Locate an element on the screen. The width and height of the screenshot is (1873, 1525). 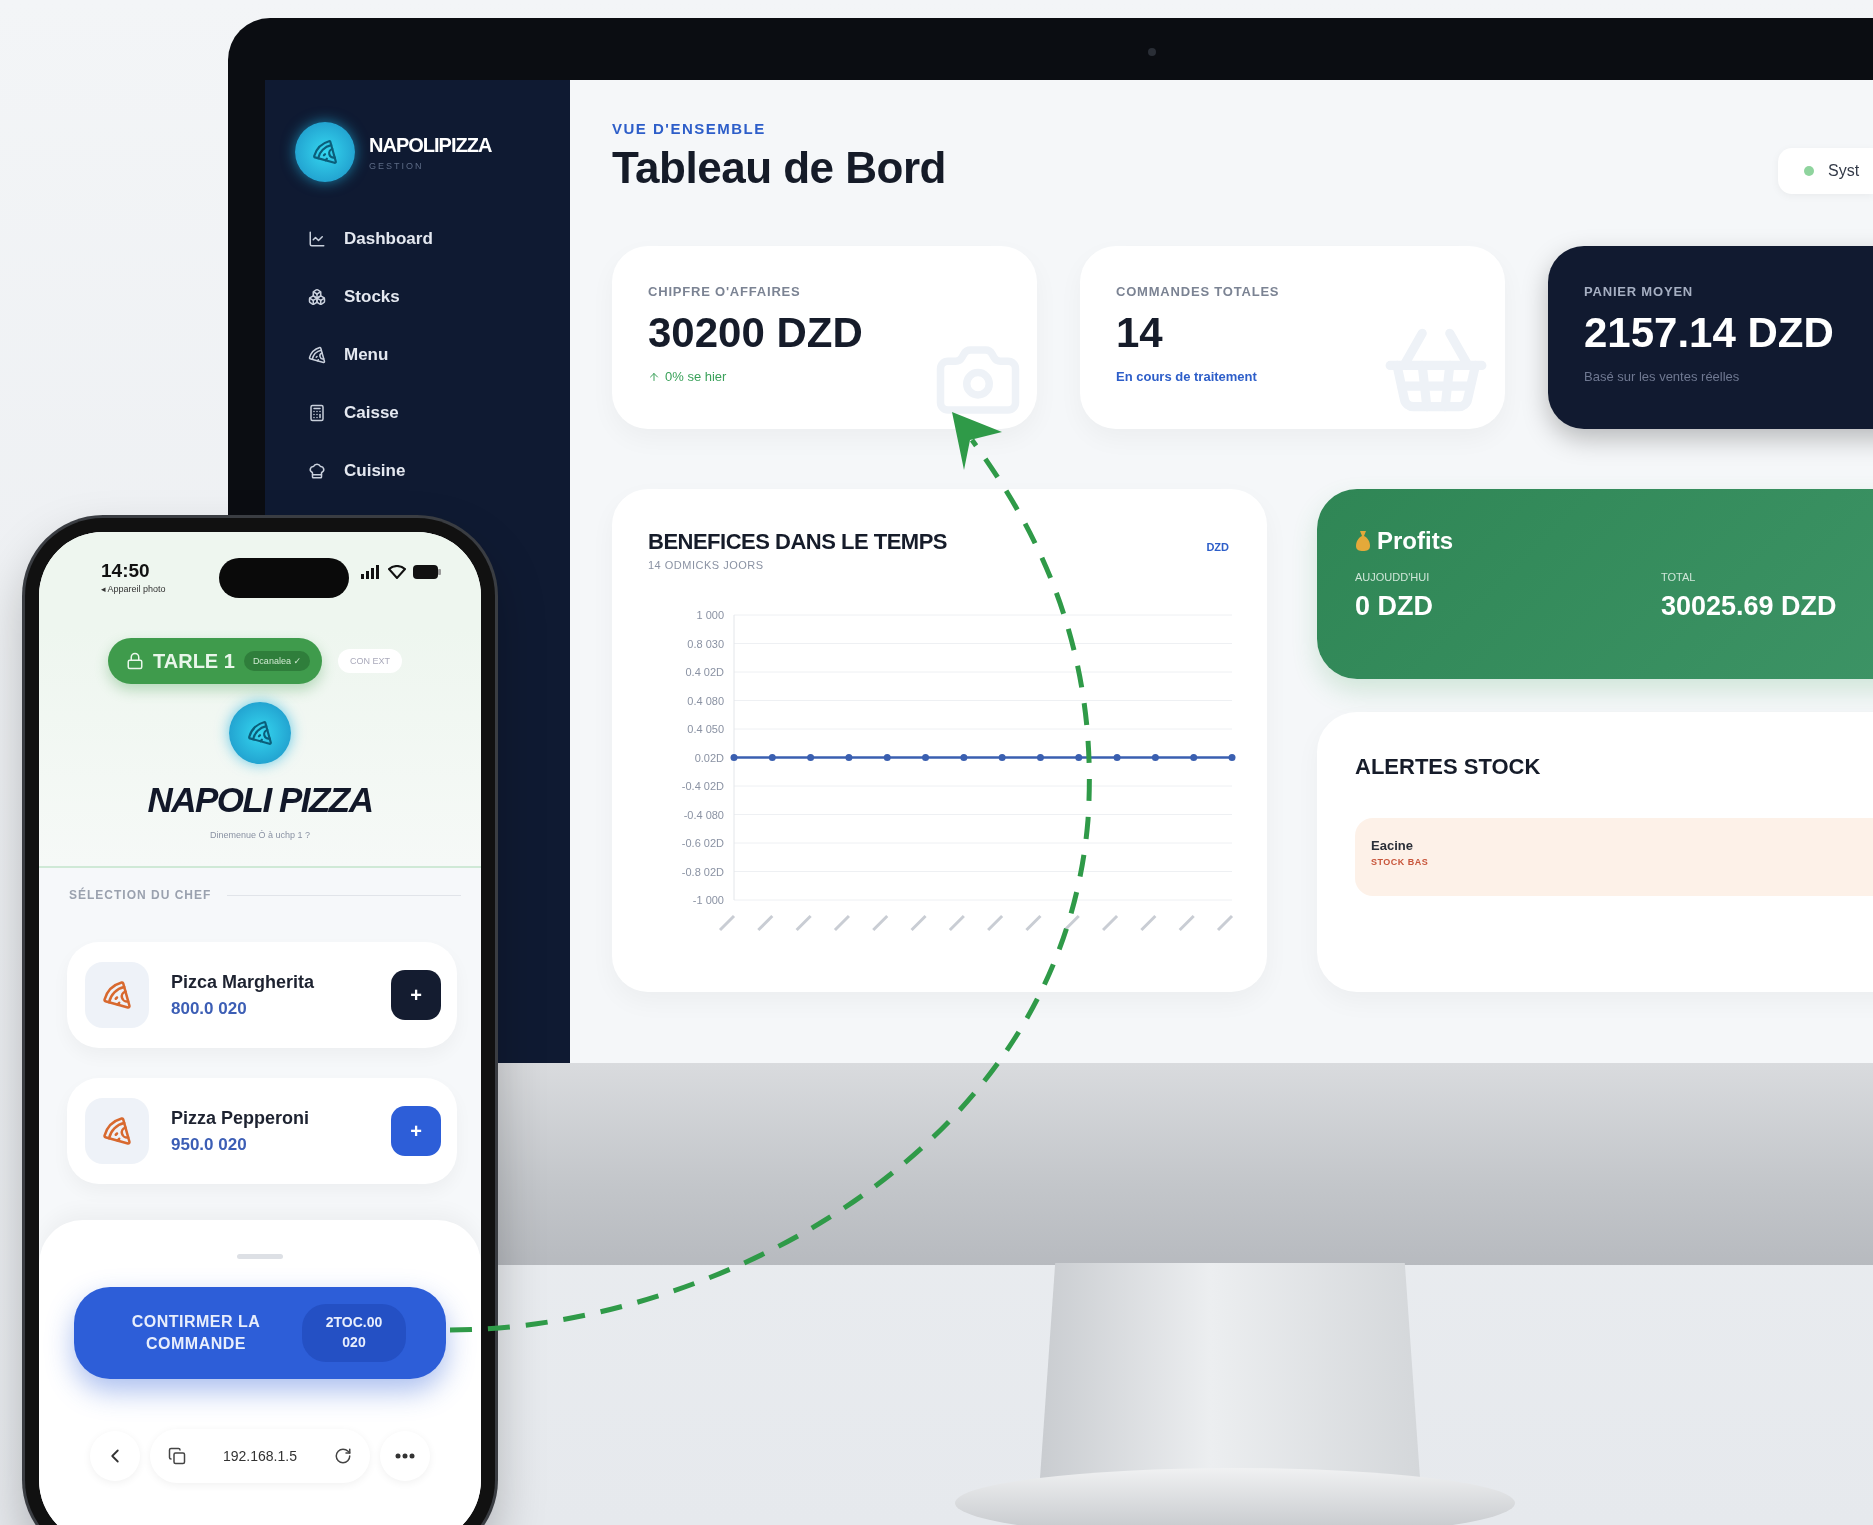
brand-subtitle: GESTION is located at coordinates (397, 165).